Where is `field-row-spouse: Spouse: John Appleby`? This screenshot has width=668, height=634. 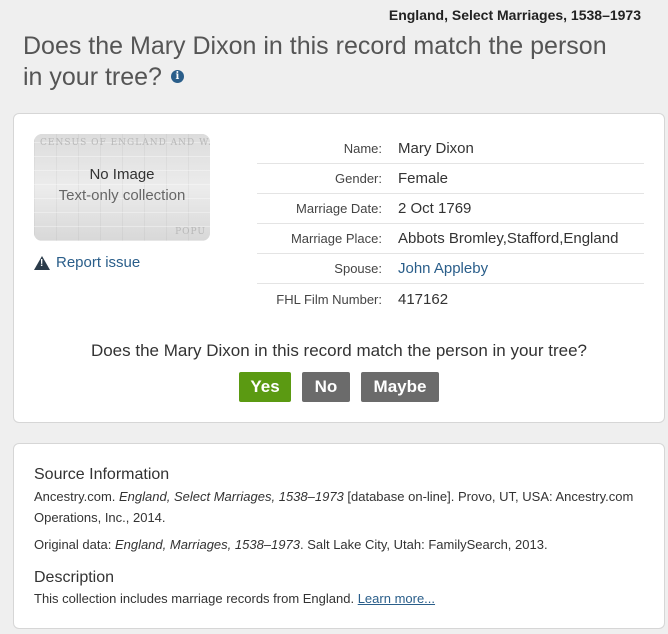 field-row-spouse: Spouse: John Appleby is located at coordinates (450, 269).